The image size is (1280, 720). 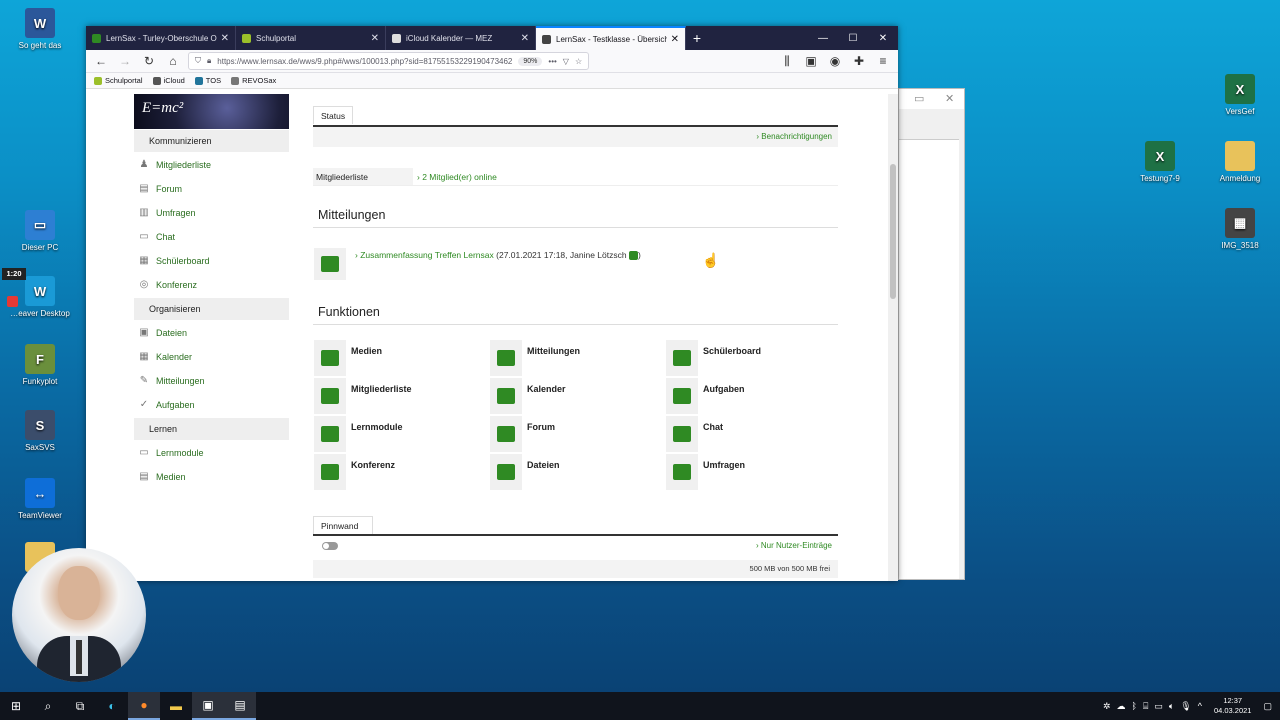 What do you see at coordinates (330, 546) in the screenshot?
I see `pinboard-toggle` at bounding box center [330, 546].